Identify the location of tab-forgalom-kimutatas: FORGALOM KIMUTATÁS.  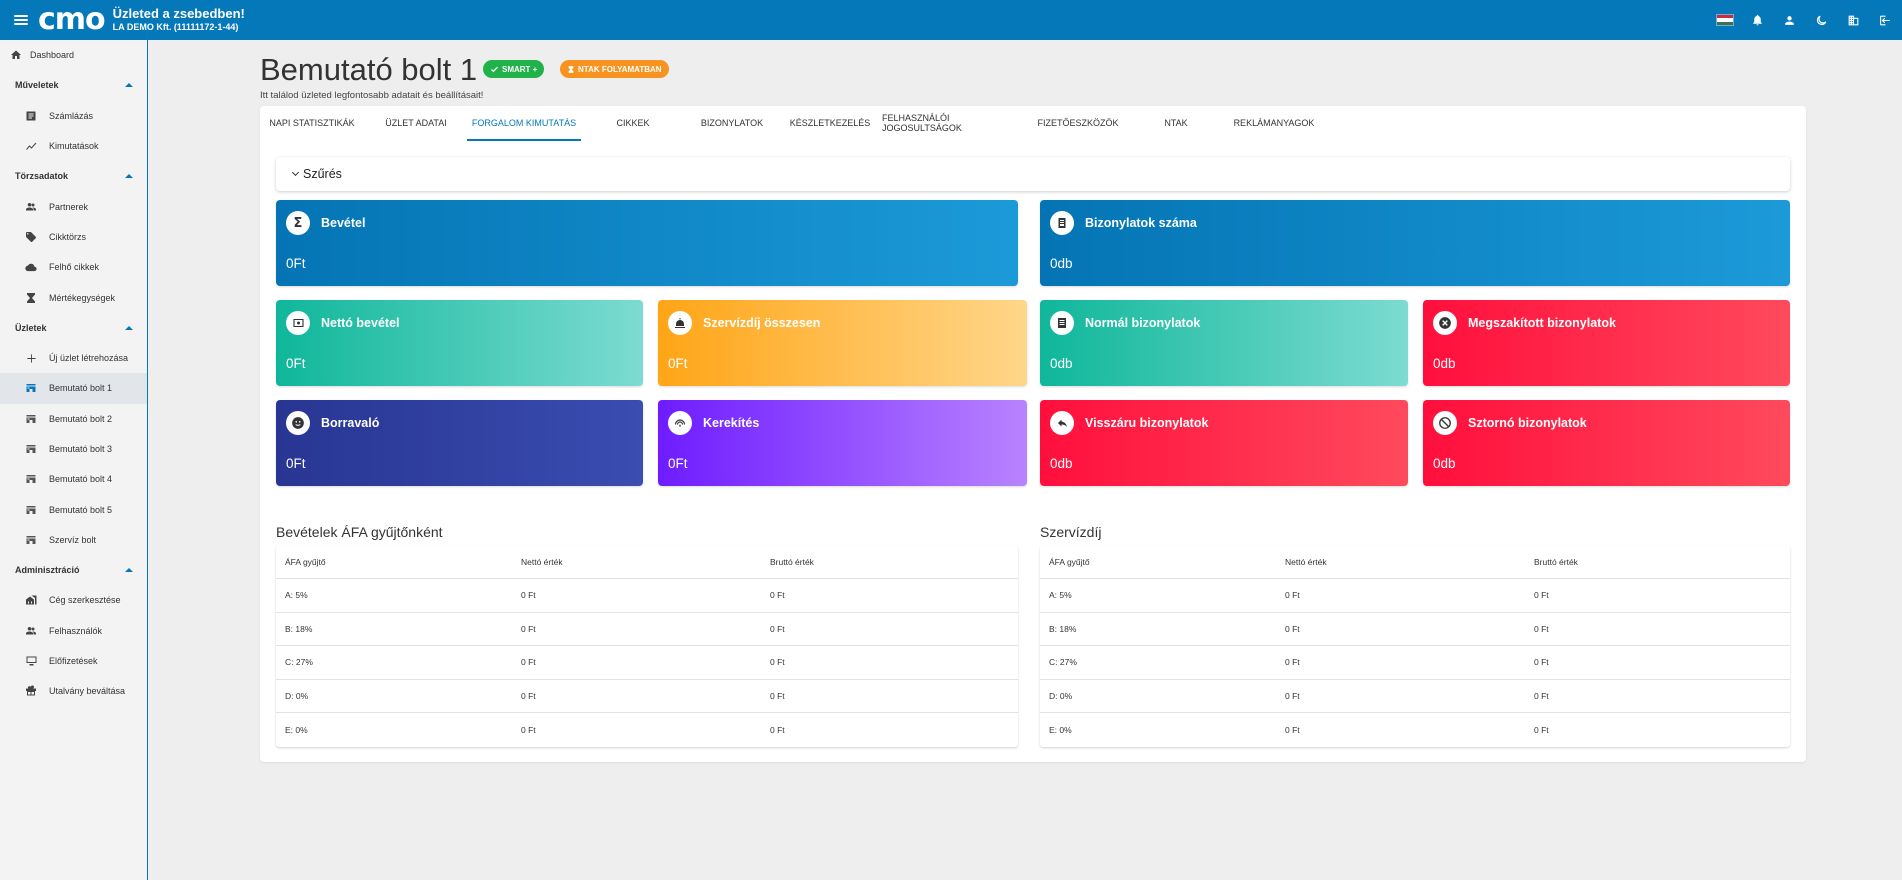
(524, 123).